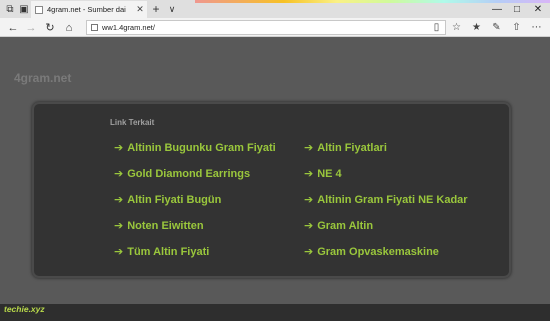  What do you see at coordinates (476, 27) in the screenshot?
I see `favorites-hub-icon: ★` at bounding box center [476, 27].